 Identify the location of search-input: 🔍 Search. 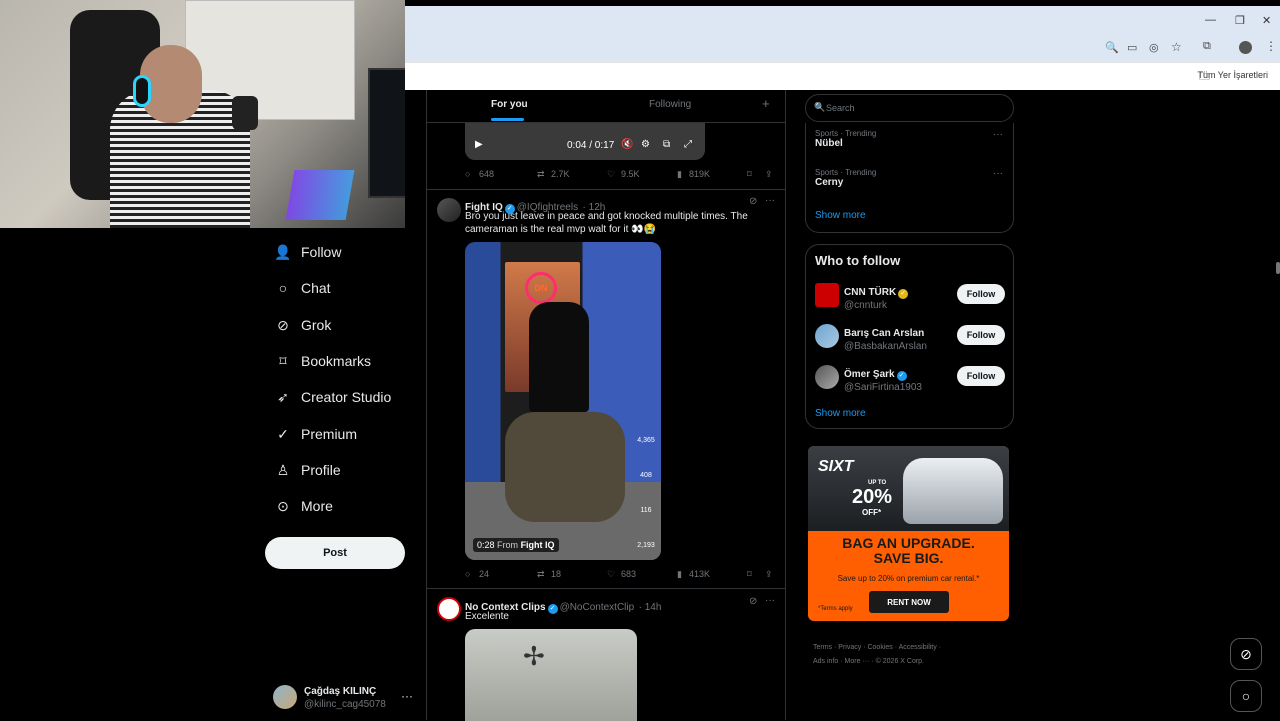
(909, 108).